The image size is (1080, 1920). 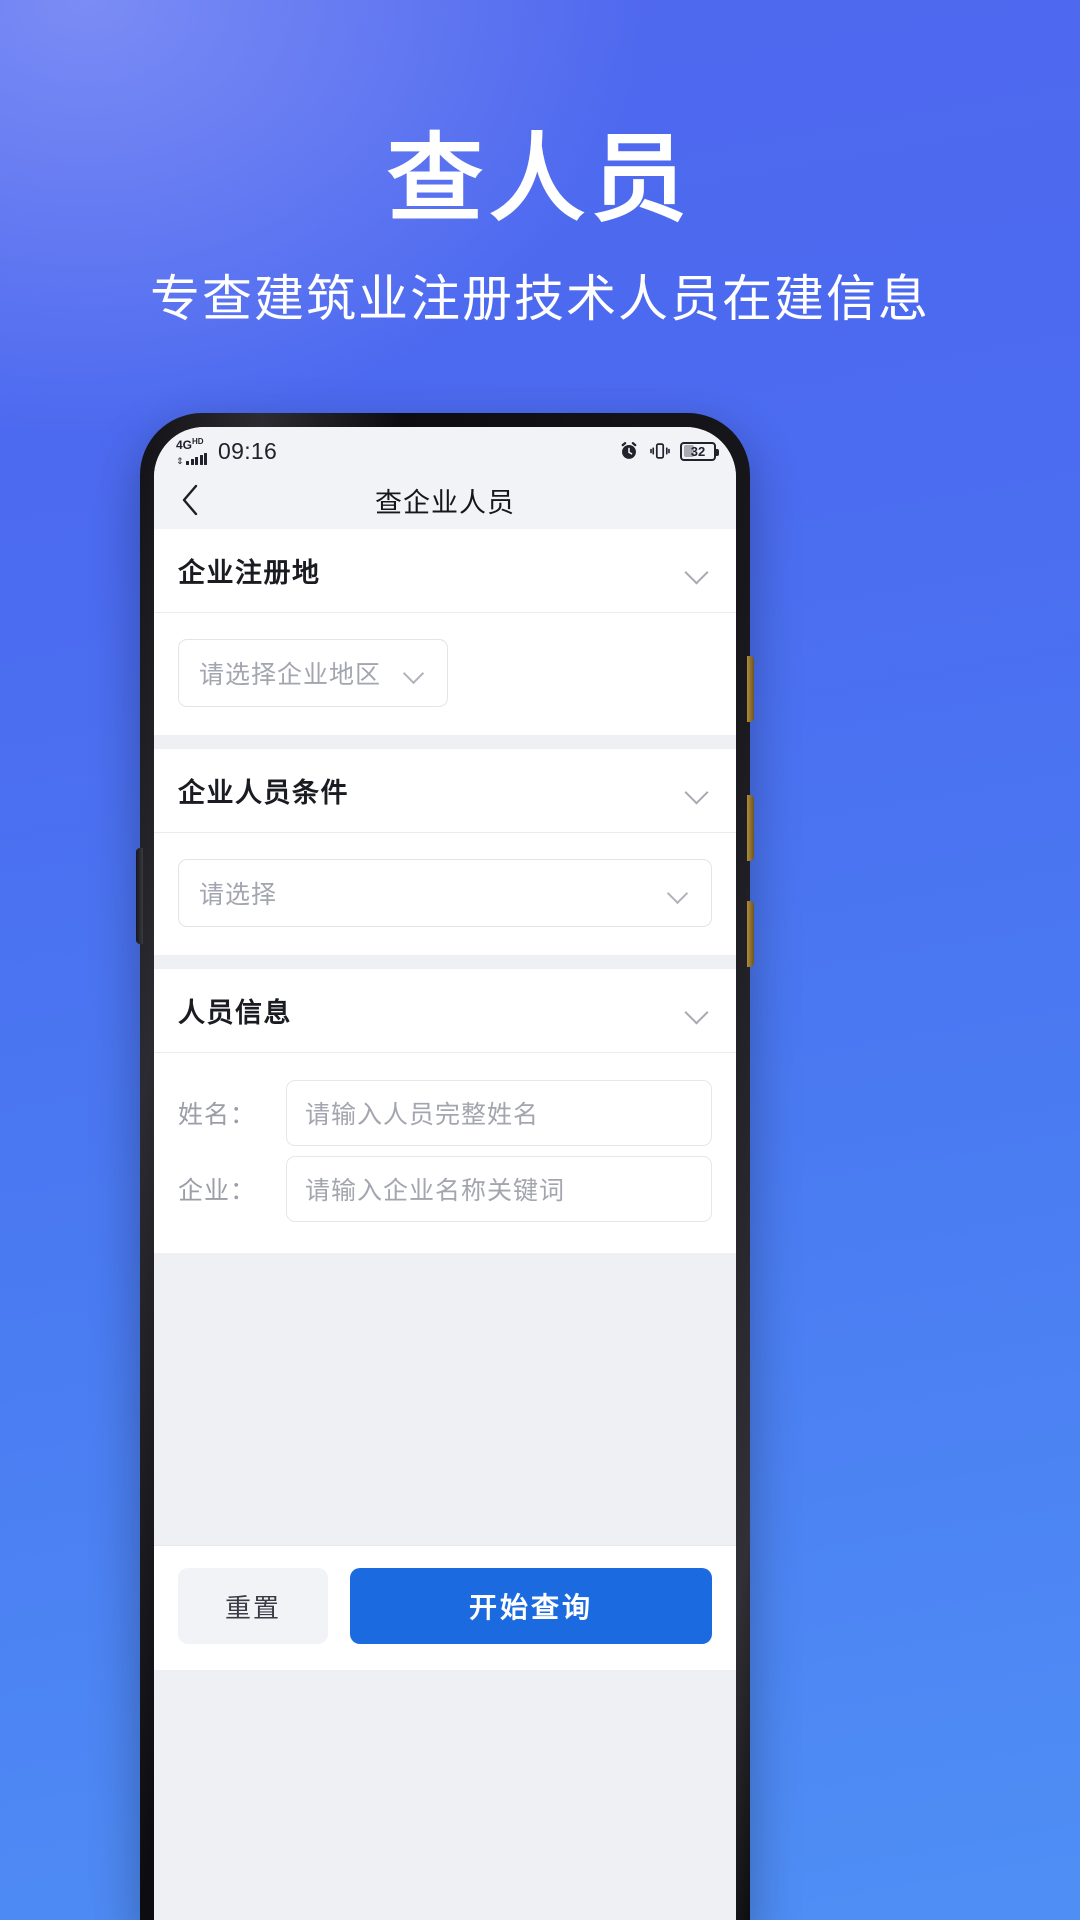 I want to click on bottom-action-bar: 重置 开始查询, so click(x=445, y=1607).